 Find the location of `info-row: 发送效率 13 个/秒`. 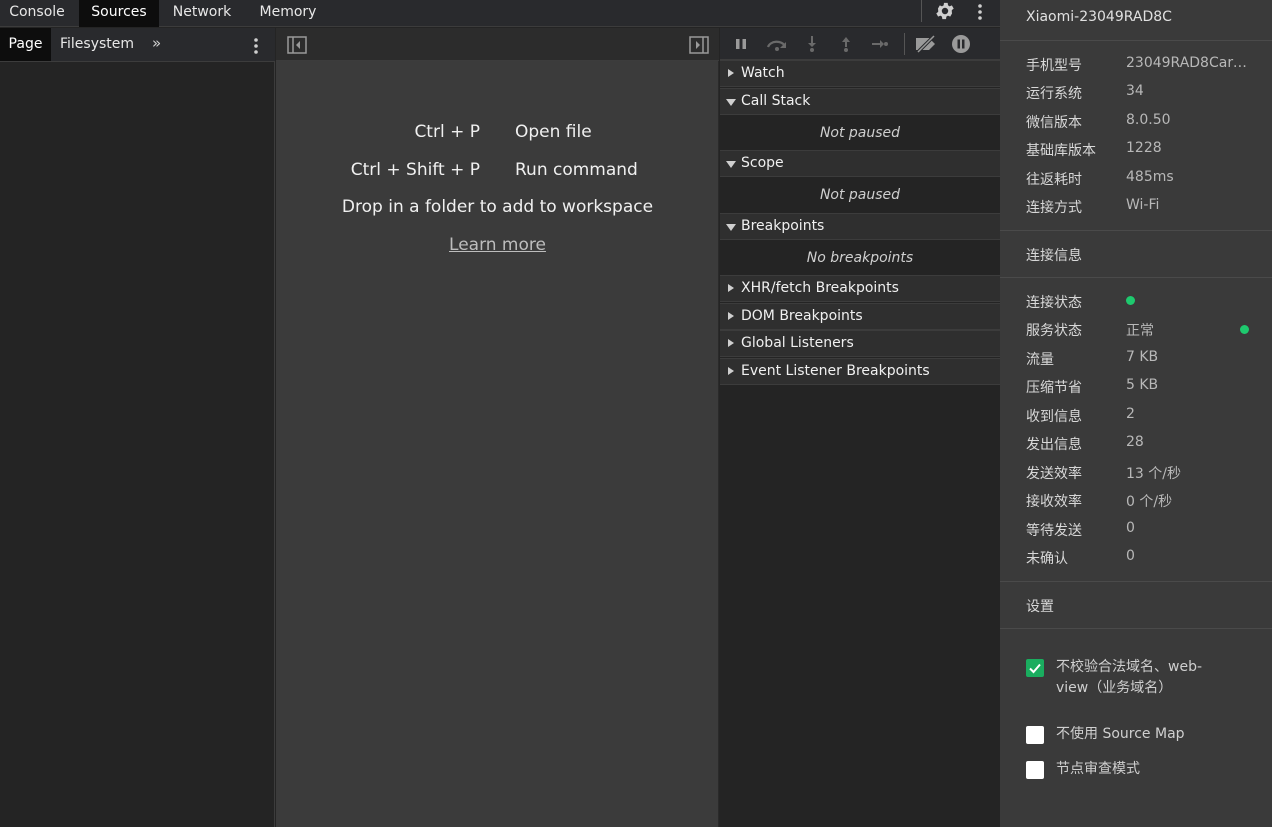

info-row: 发送效率 13 个/秒 is located at coordinates (1146, 473).